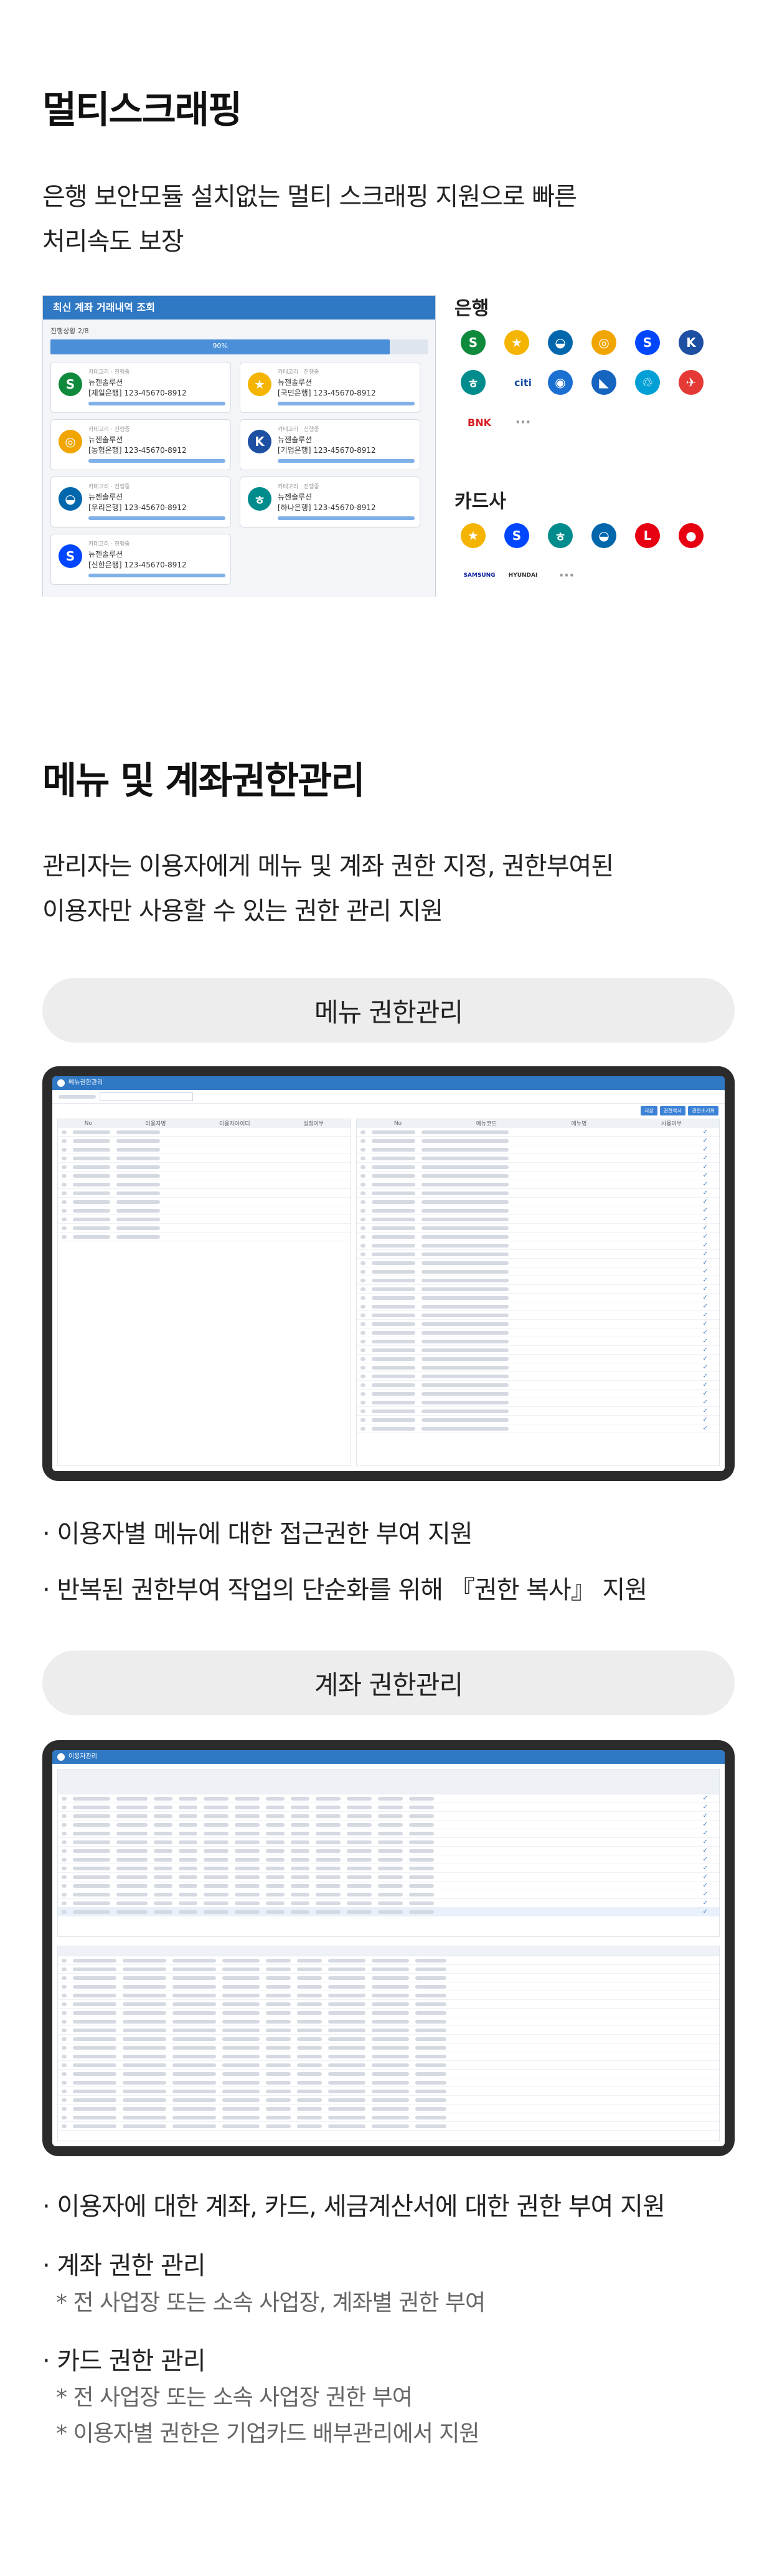 This screenshot has width=777, height=2576. What do you see at coordinates (649, 1110) in the screenshot?
I see `save-button: 저장` at bounding box center [649, 1110].